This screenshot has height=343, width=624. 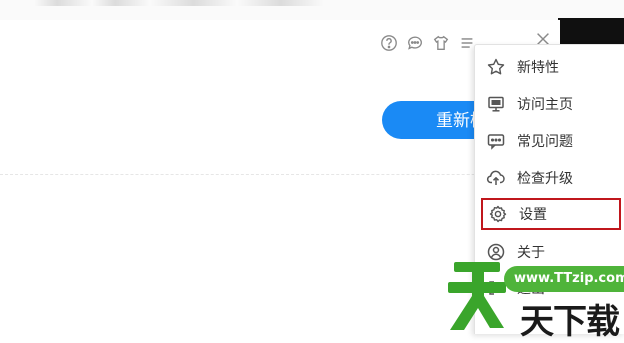 What do you see at coordinates (533, 297) in the screenshot?
I see `site-watermark: www.TTzip.com 天下载` at bounding box center [533, 297].